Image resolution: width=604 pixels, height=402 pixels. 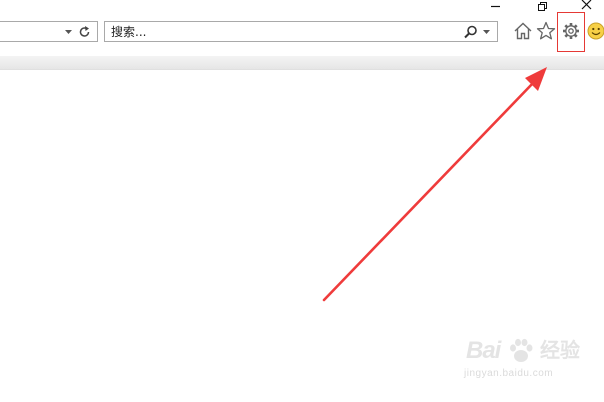 I want to click on watermark-url: jingyan.baidu.com, so click(x=509, y=373).